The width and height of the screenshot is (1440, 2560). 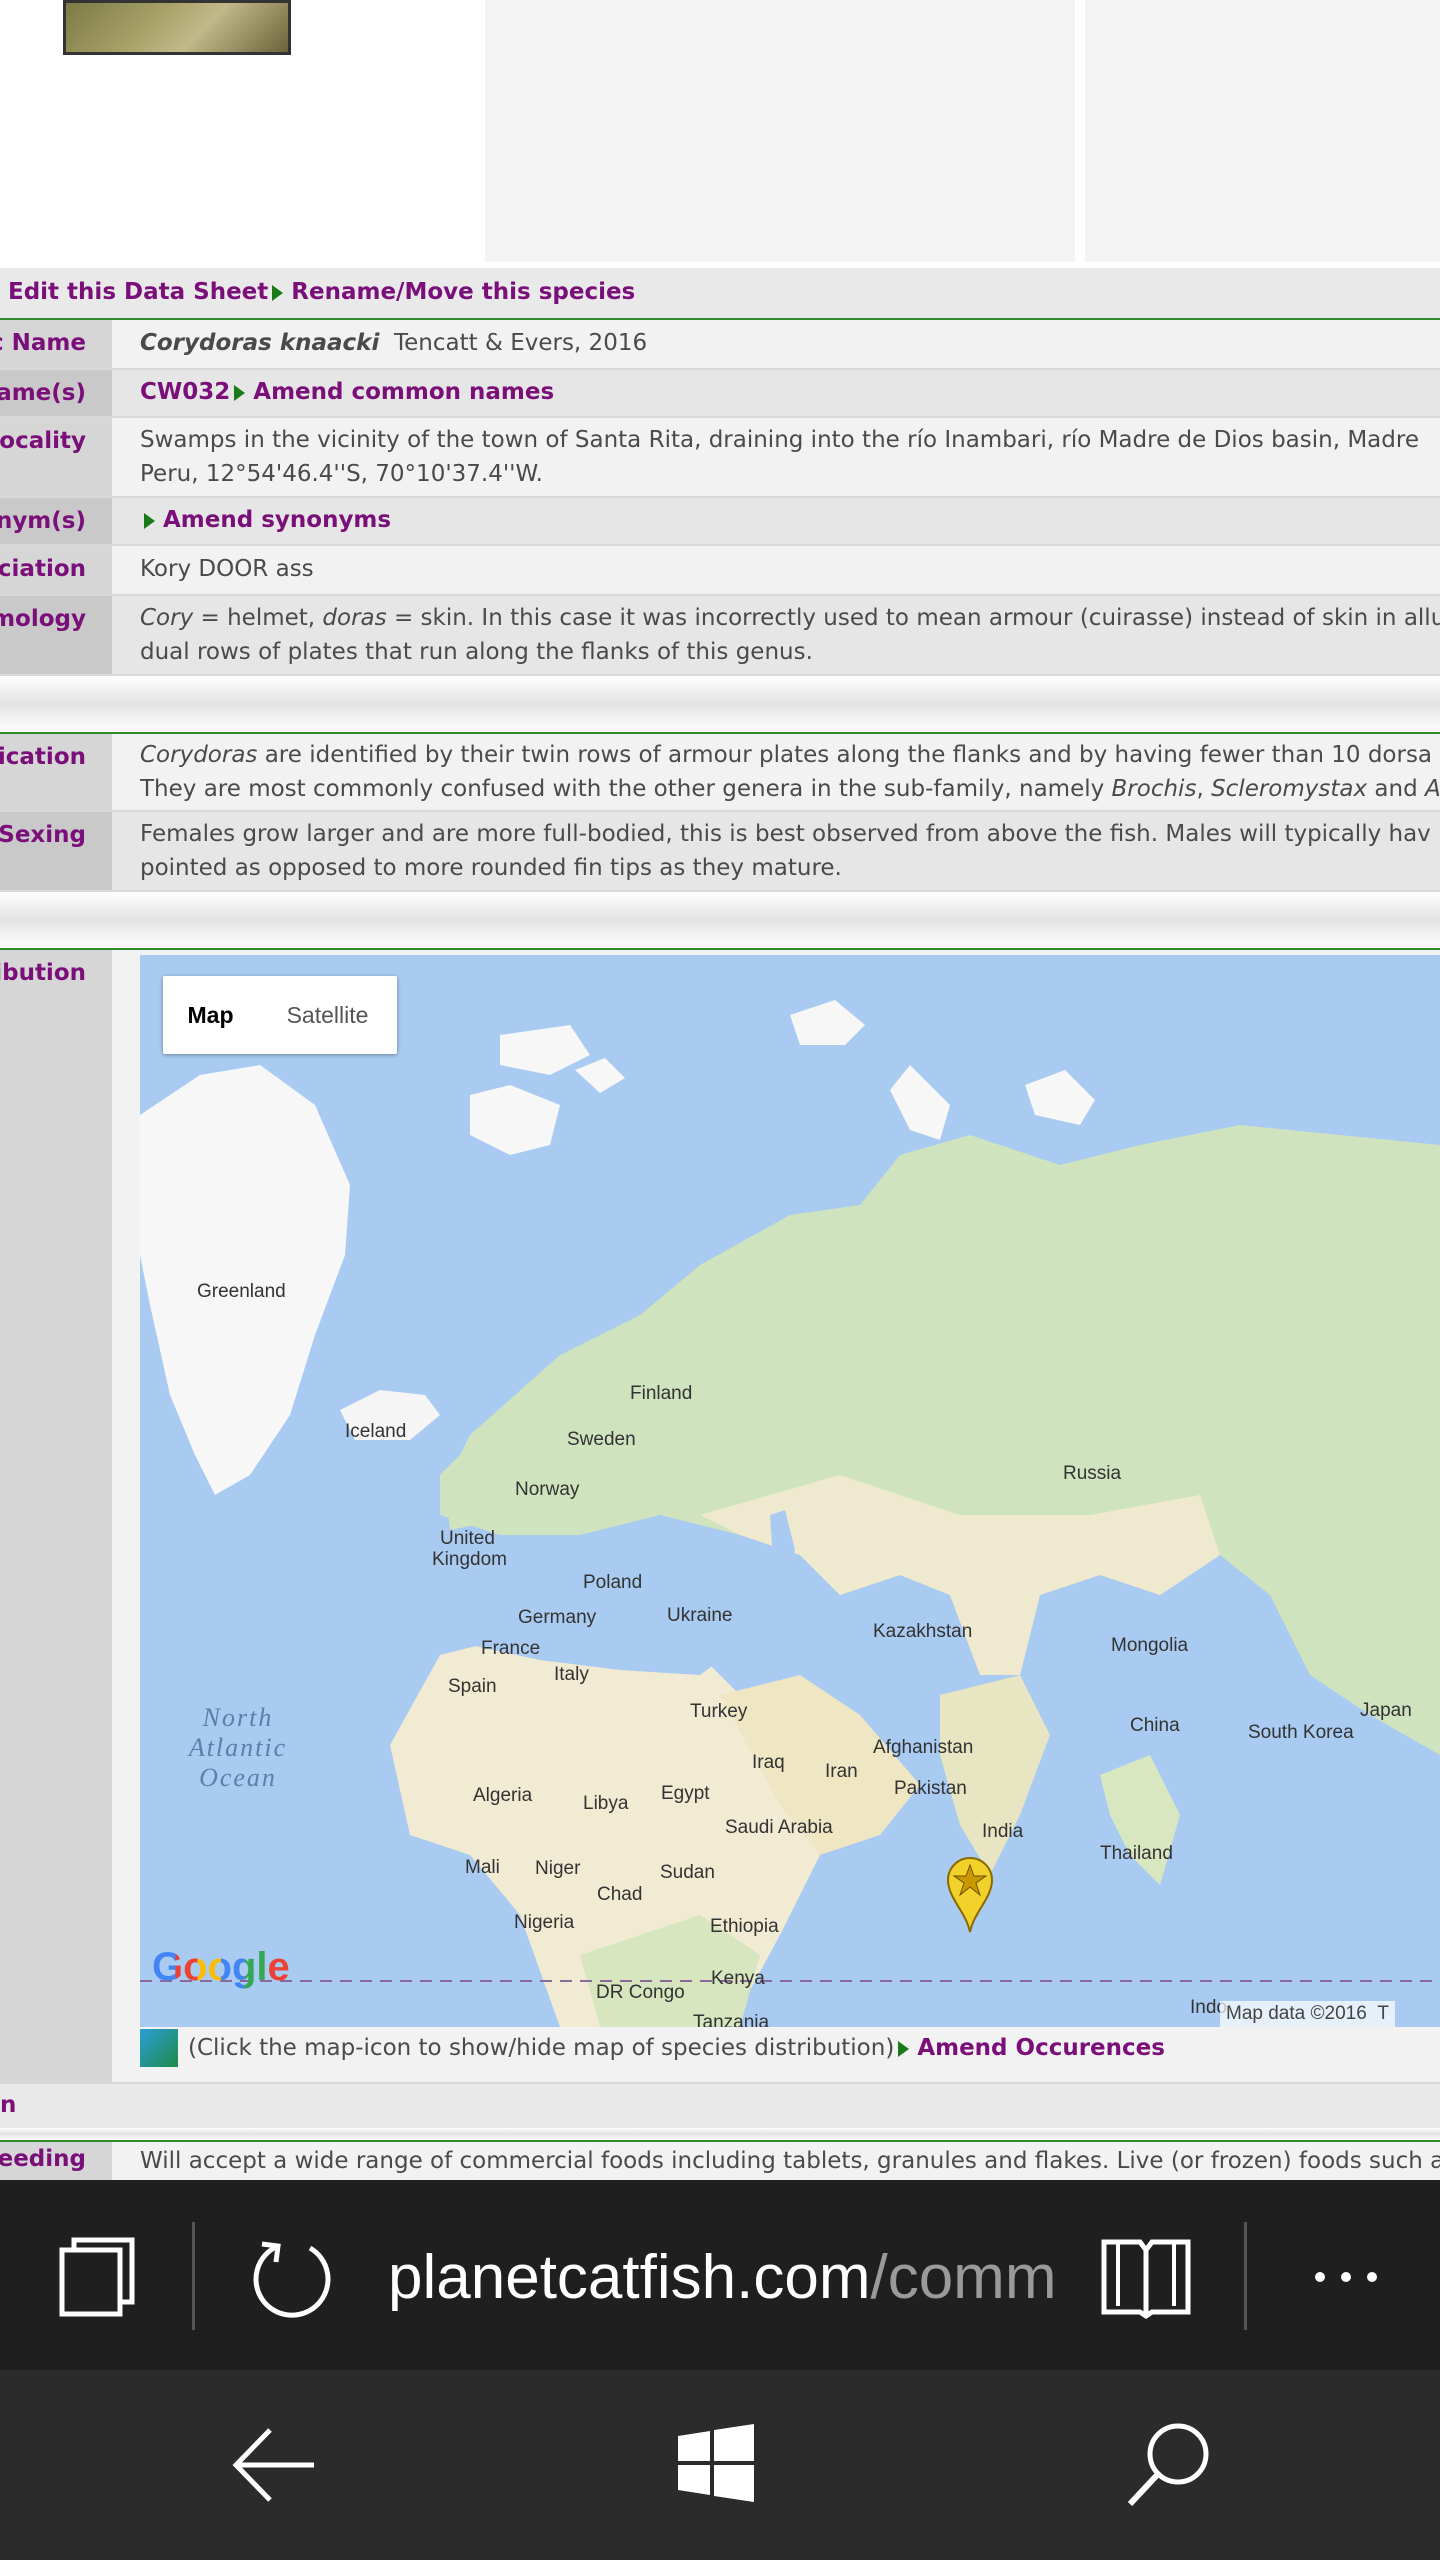 I want to click on map-attribution-text: Map data ©2016, so click(x=1296, y=2013).